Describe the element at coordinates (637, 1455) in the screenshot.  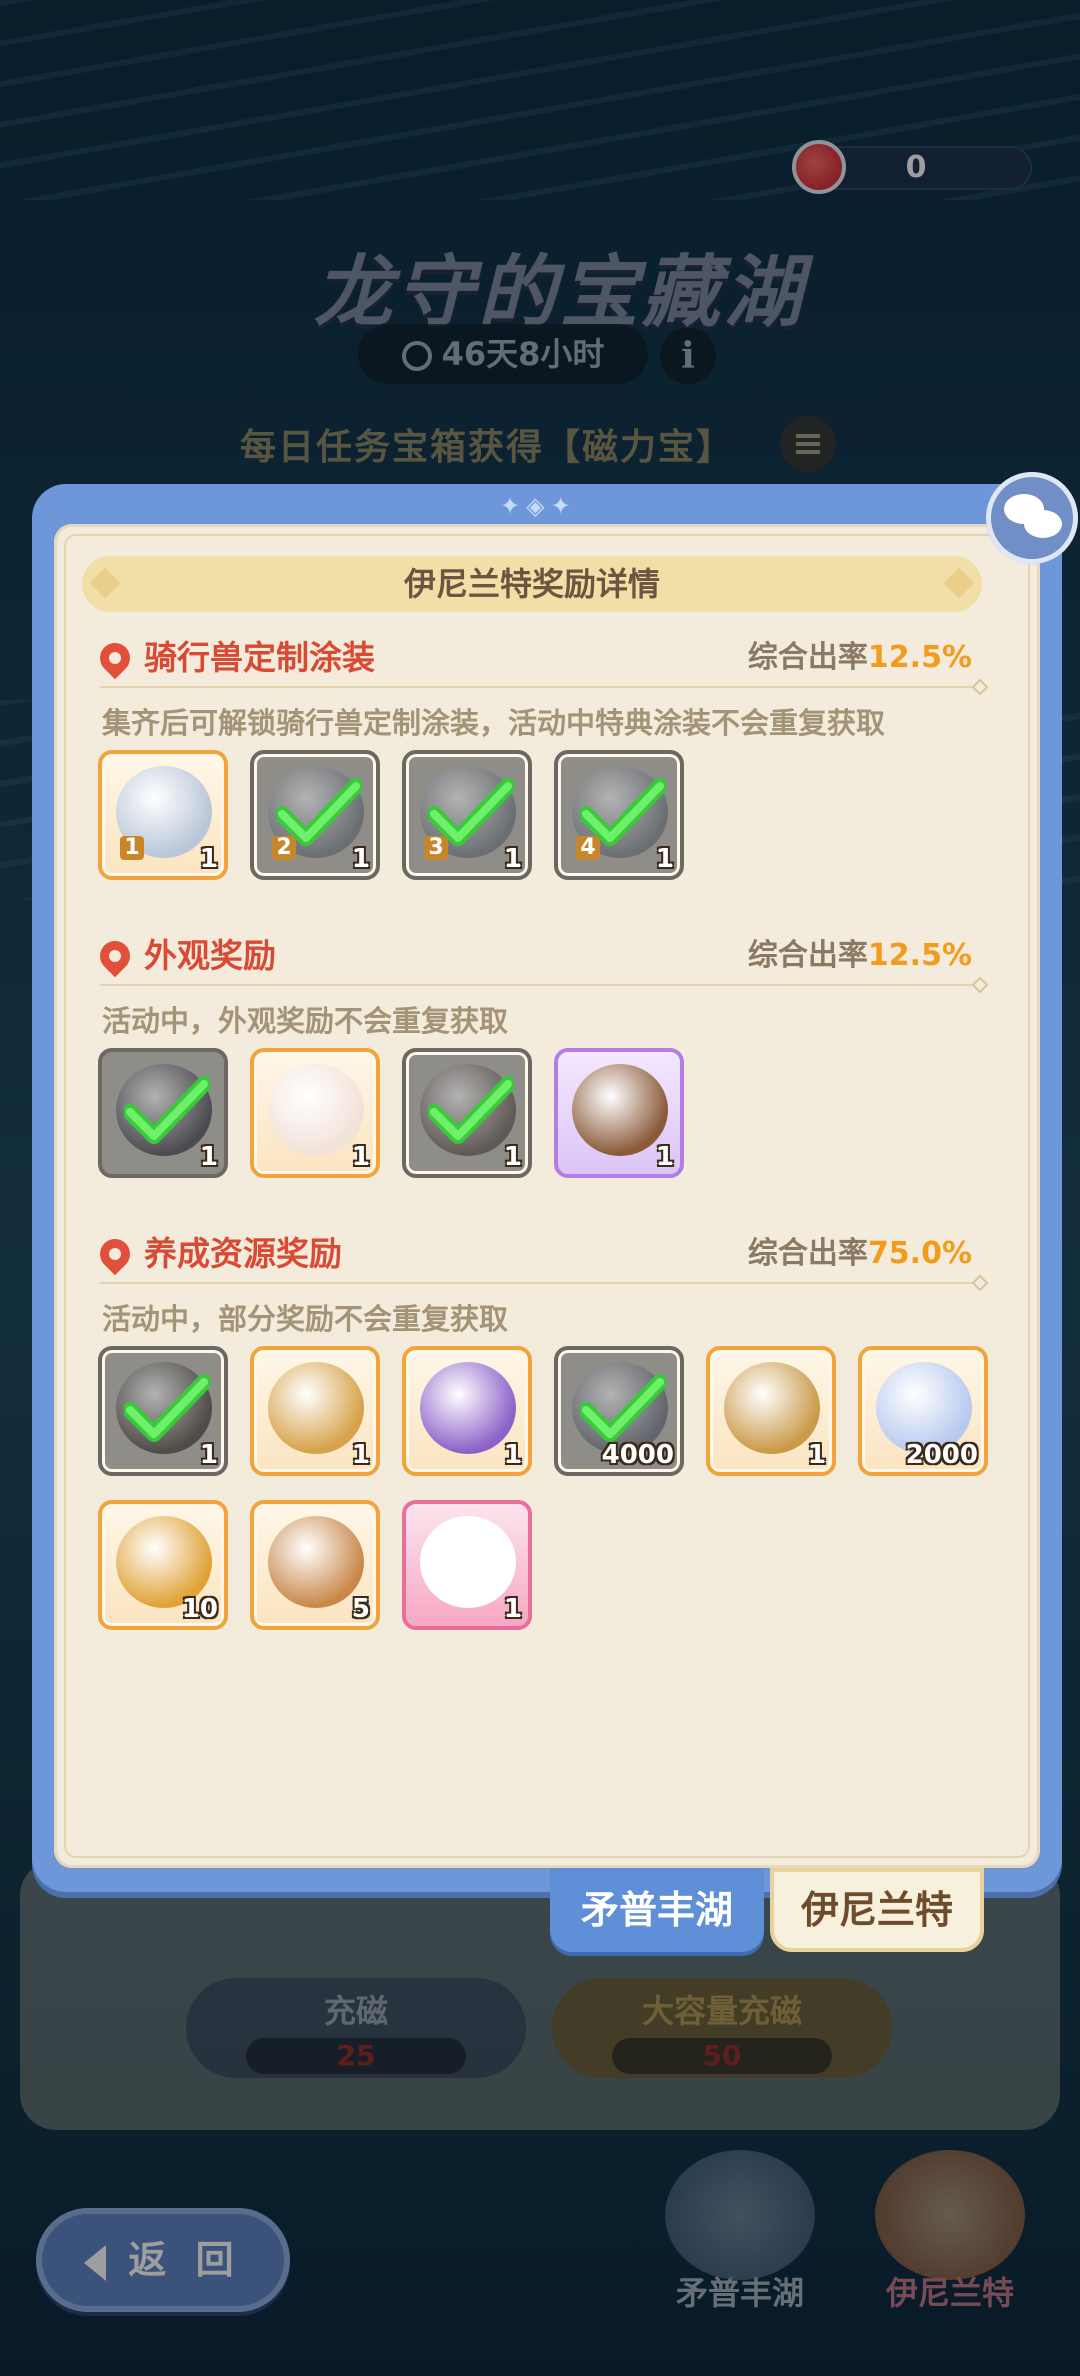
I see `item-count: 4000` at that location.